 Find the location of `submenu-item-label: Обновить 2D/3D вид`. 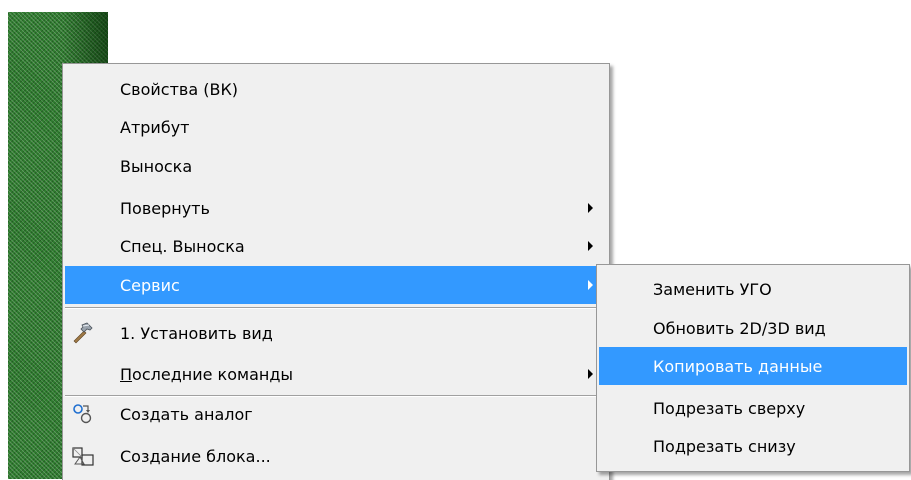

submenu-item-label: Обновить 2D/3D вид is located at coordinates (739, 328).